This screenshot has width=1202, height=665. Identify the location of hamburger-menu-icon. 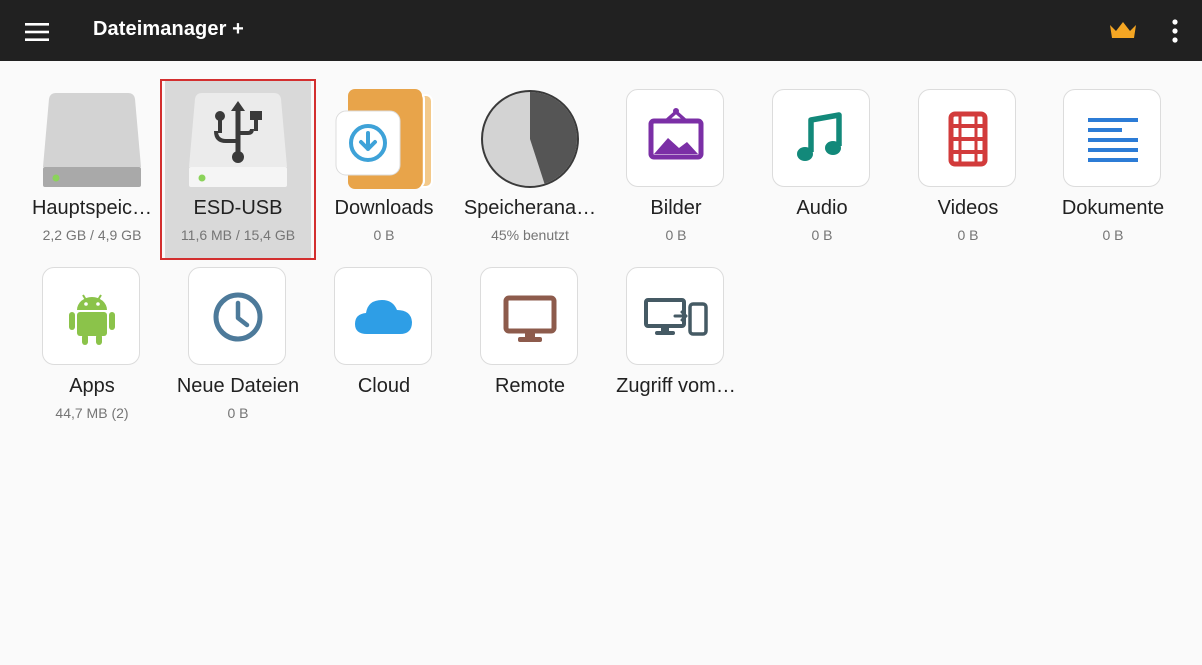
(37, 31).